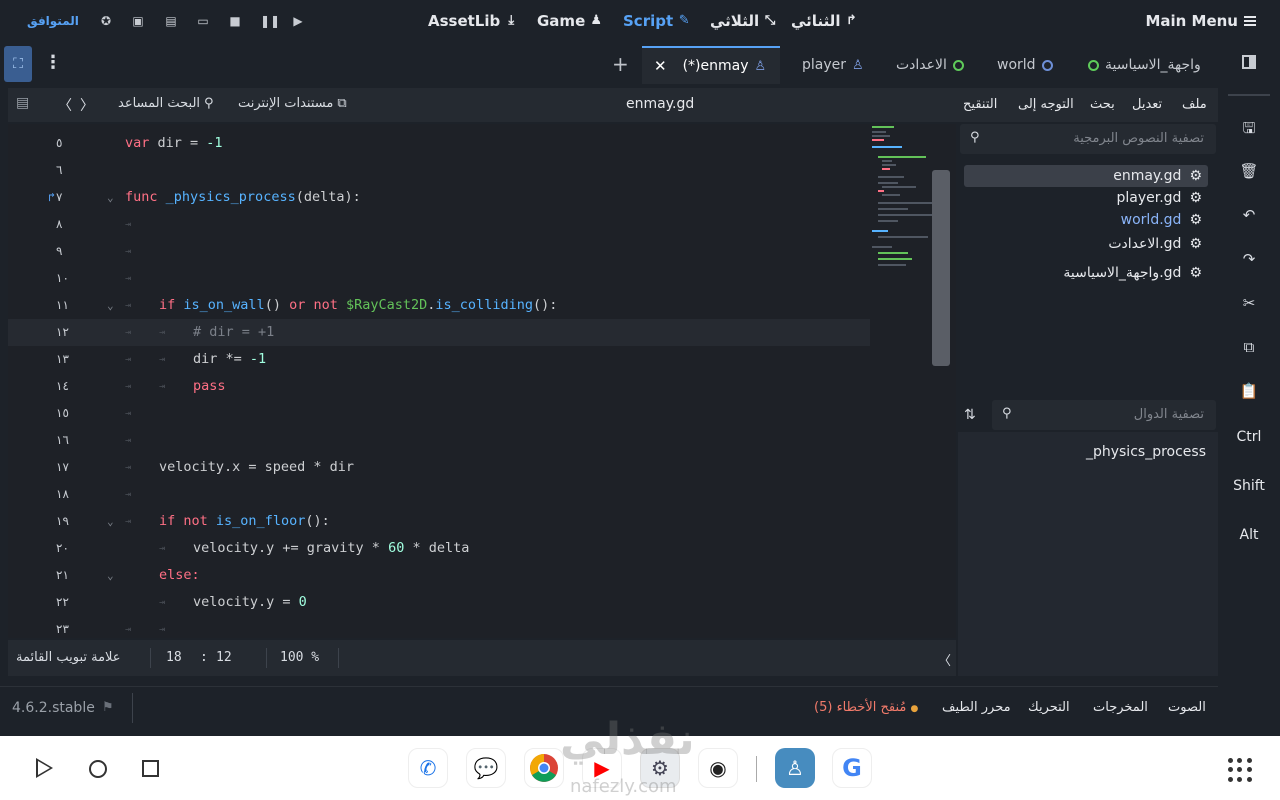 This screenshot has height=800, width=1280. I want to click on google-app-icon: G, so click(852, 768).